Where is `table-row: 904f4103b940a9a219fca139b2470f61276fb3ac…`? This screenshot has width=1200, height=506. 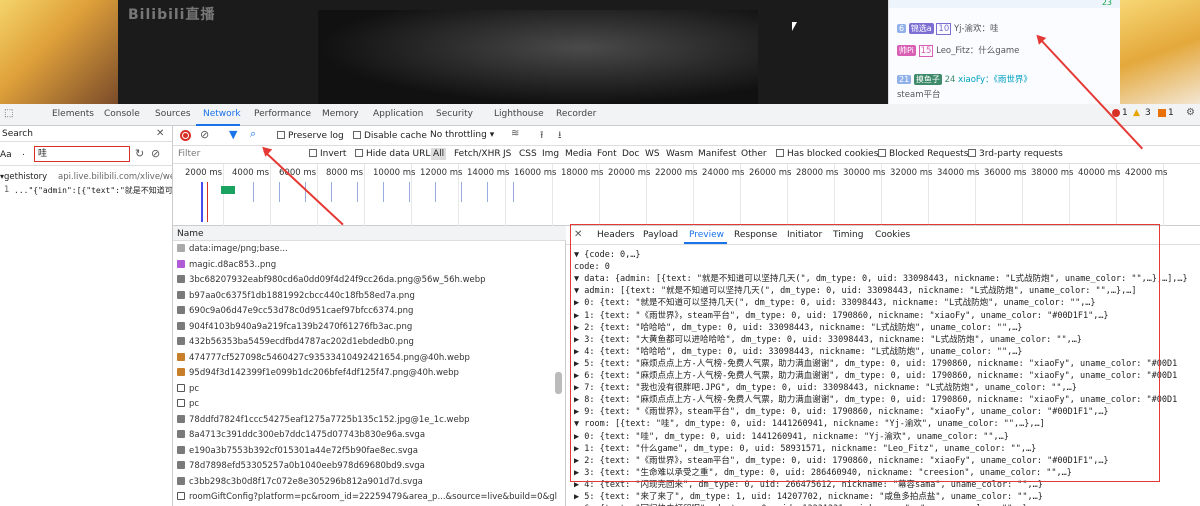
table-row: 904f4103b940a9a219fca139b2470f61276fb3ac… is located at coordinates (367, 328).